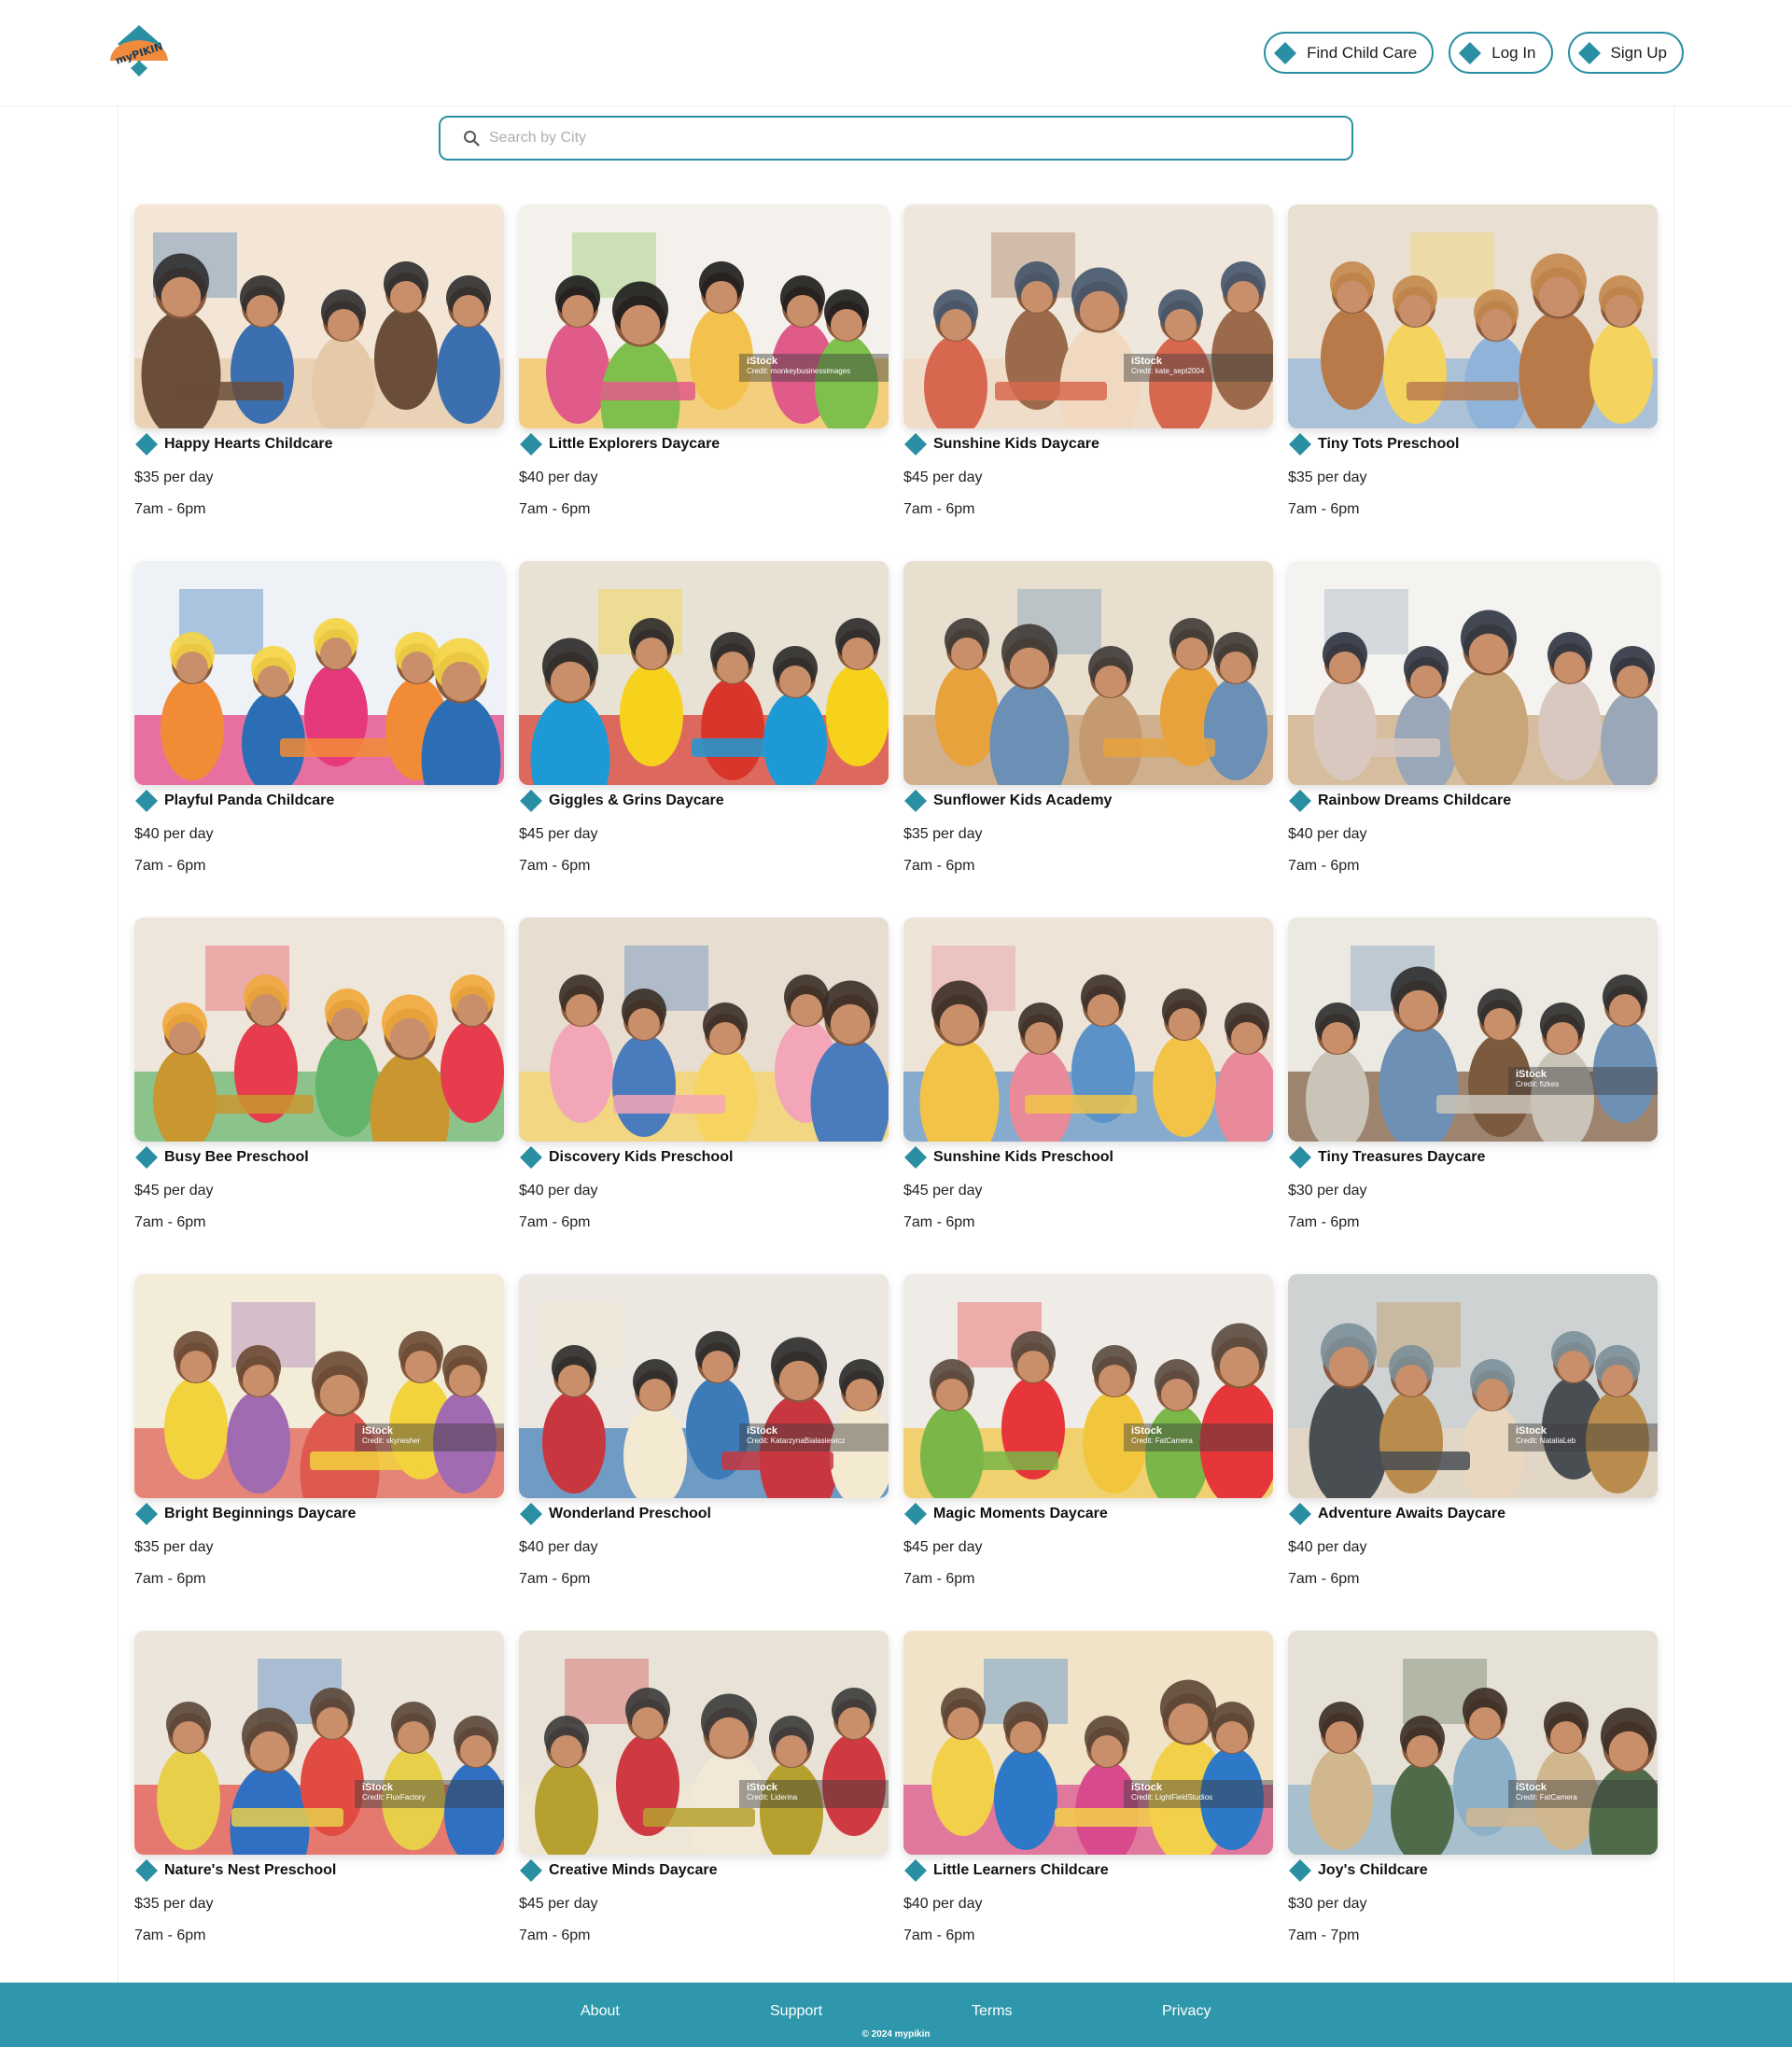 The width and height of the screenshot is (1792, 2047). What do you see at coordinates (1349, 53) in the screenshot?
I see `find-child-care-button: Find Child Care` at bounding box center [1349, 53].